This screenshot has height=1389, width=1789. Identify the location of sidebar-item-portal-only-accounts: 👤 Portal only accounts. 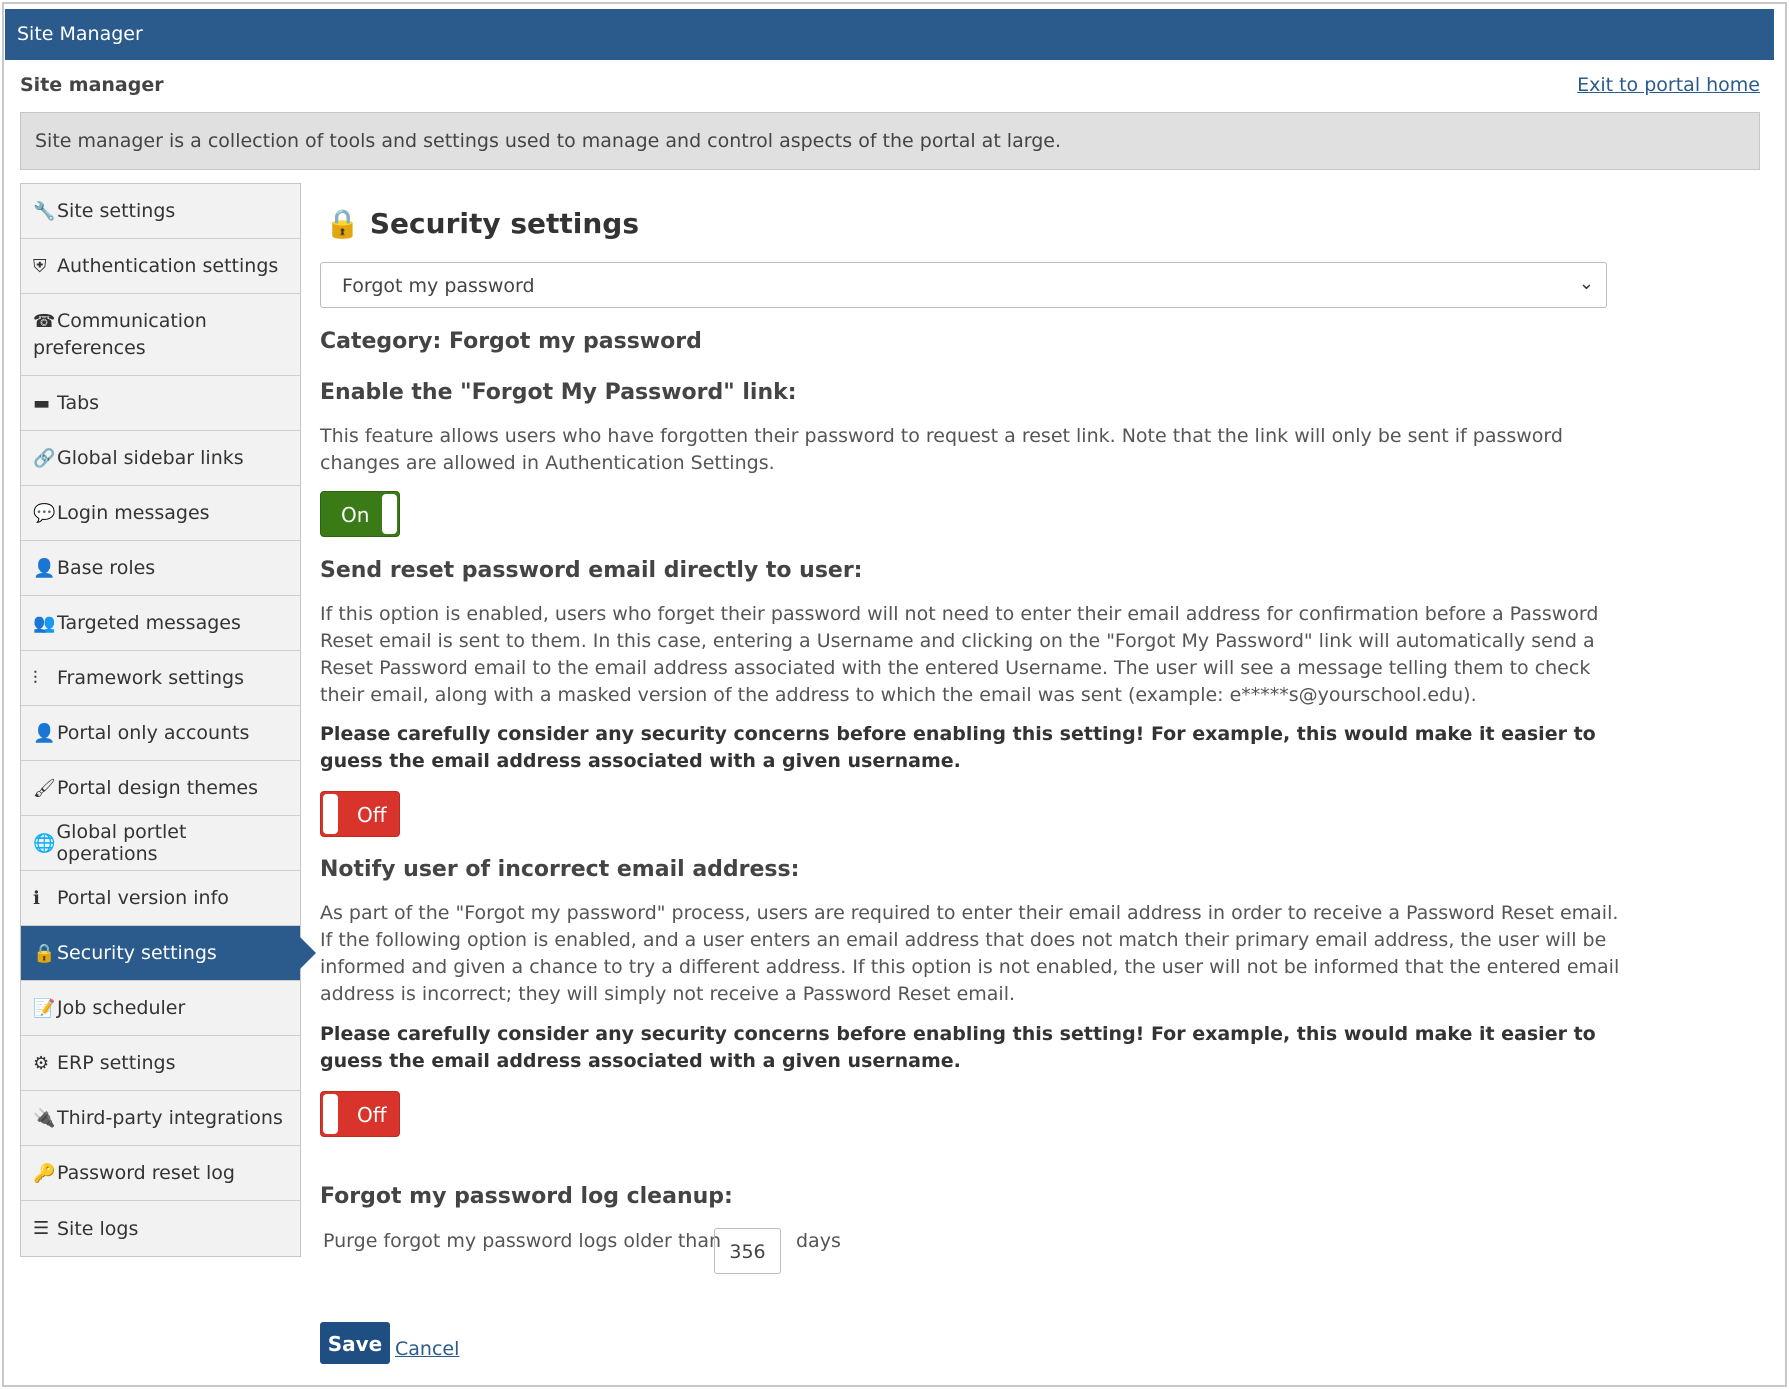
(160, 733).